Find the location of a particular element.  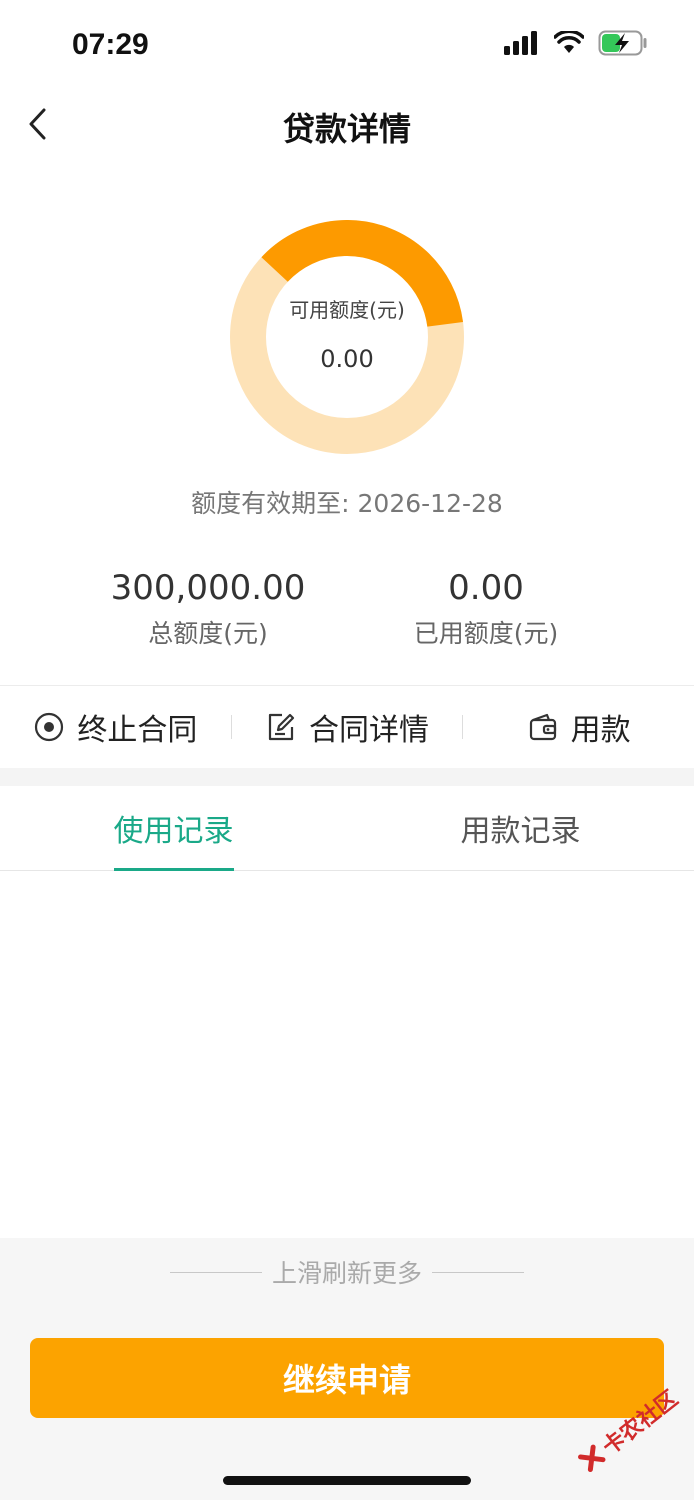

refresh-hint-text: 上滑刷新更多 is located at coordinates (346, 1273).